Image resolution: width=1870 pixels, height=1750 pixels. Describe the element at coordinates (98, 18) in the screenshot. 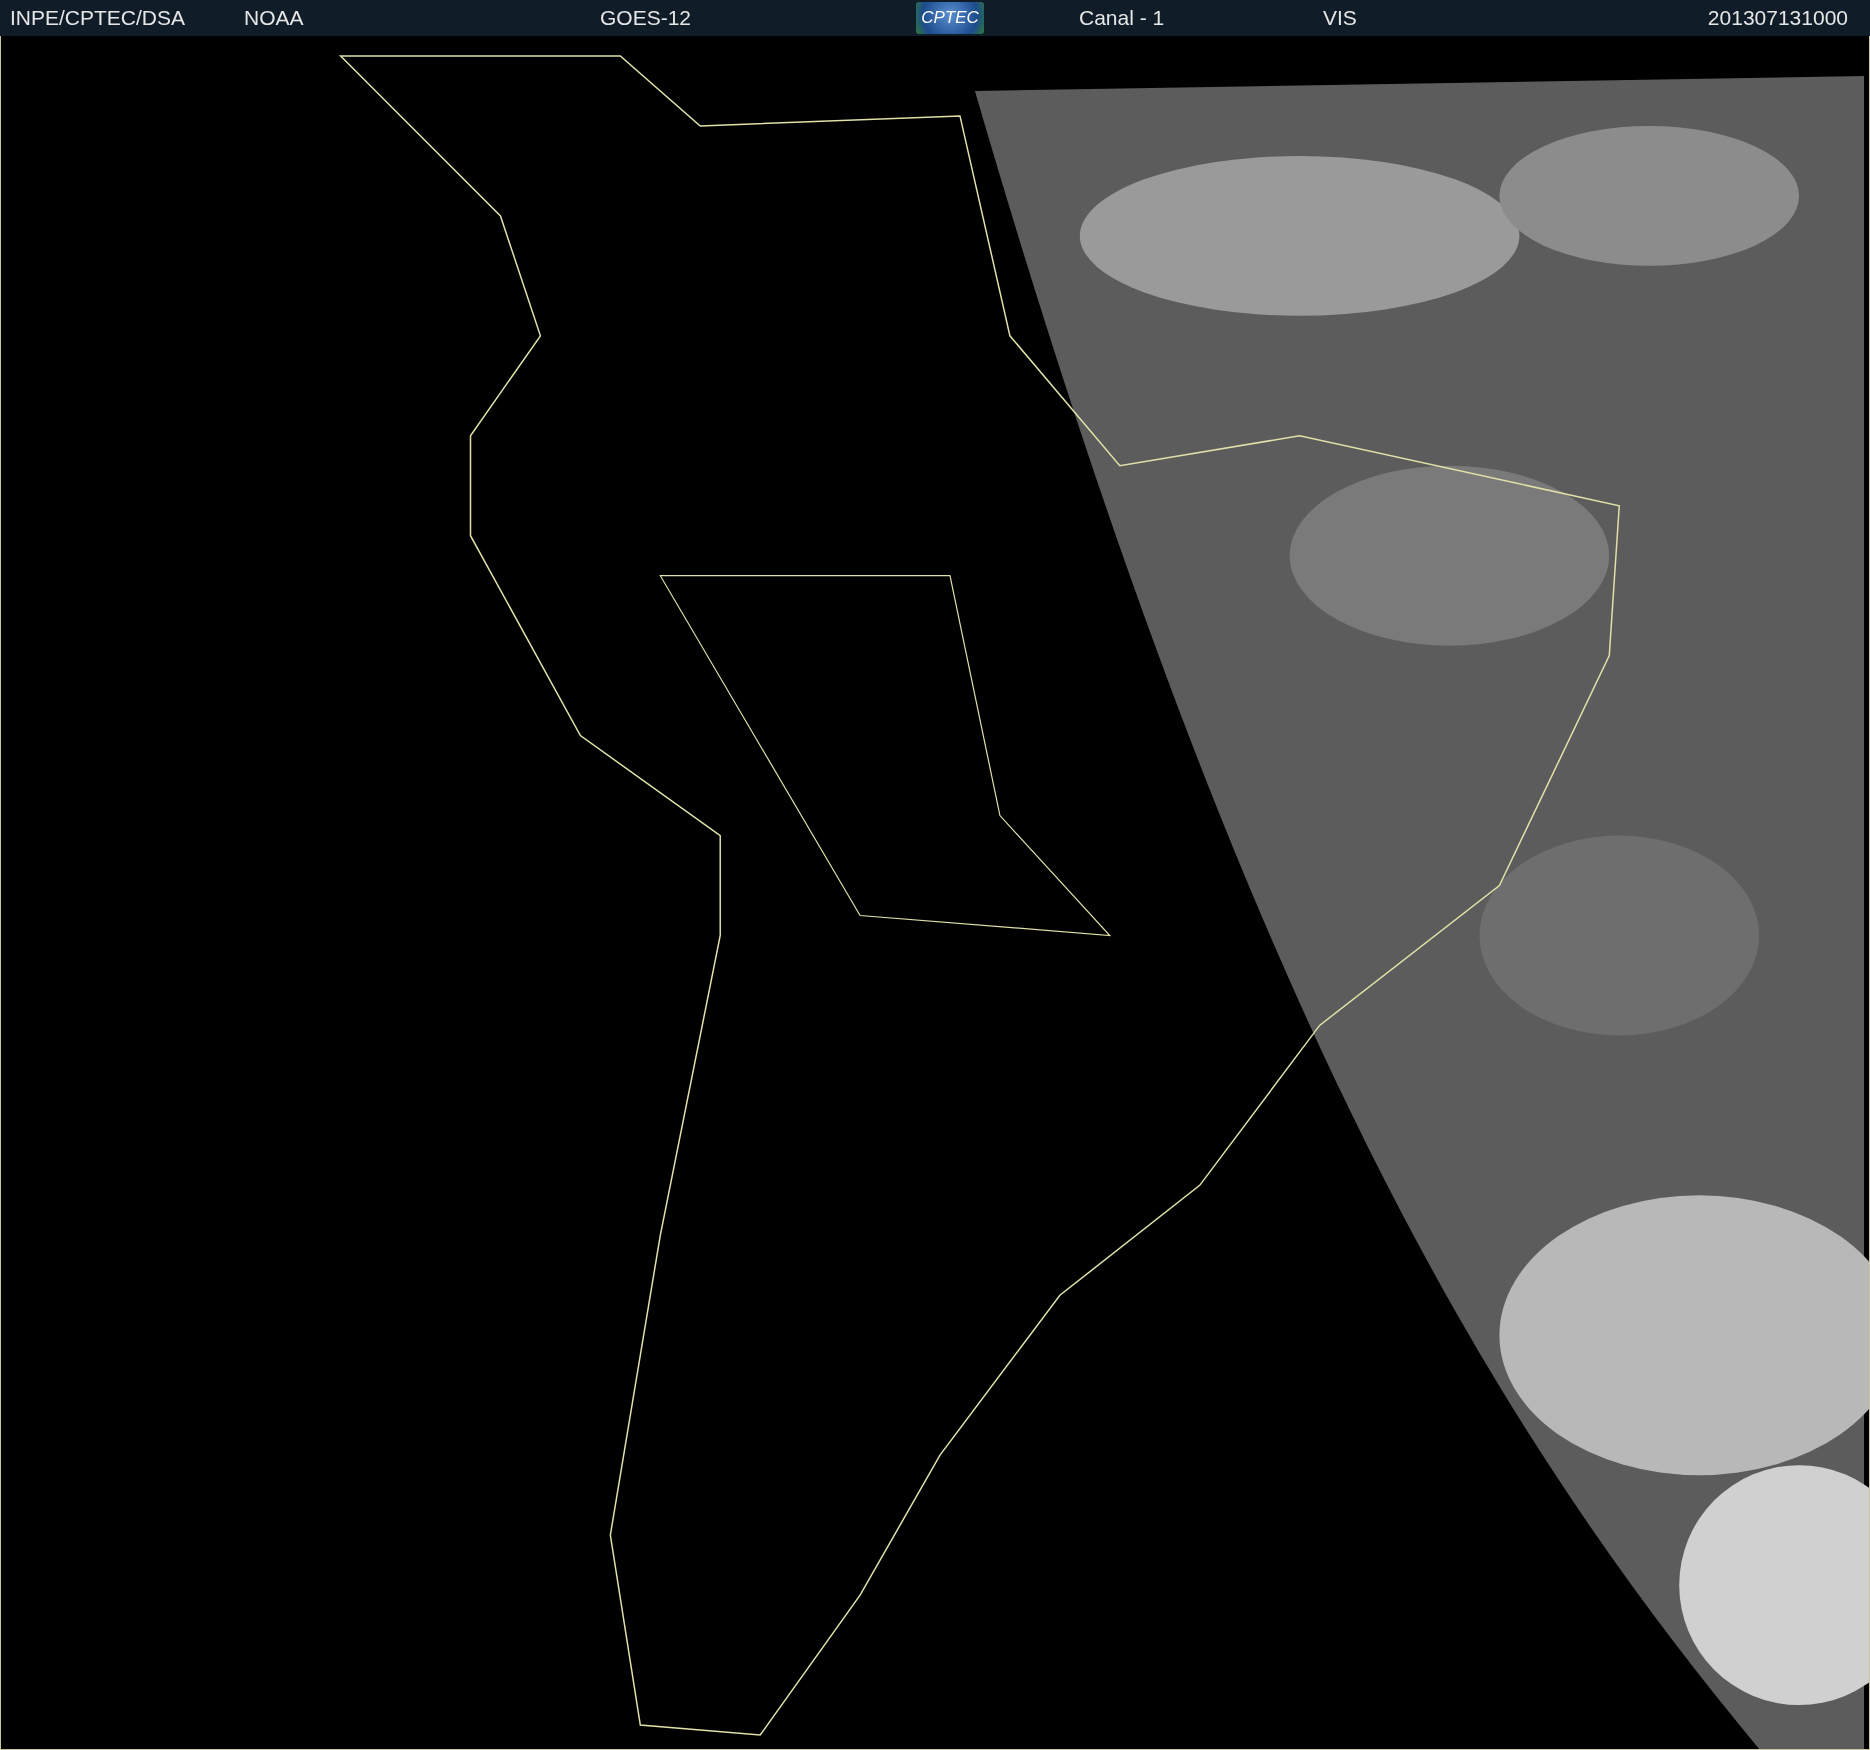

I see `source-label: INPE/CPTEC/DSA` at that location.